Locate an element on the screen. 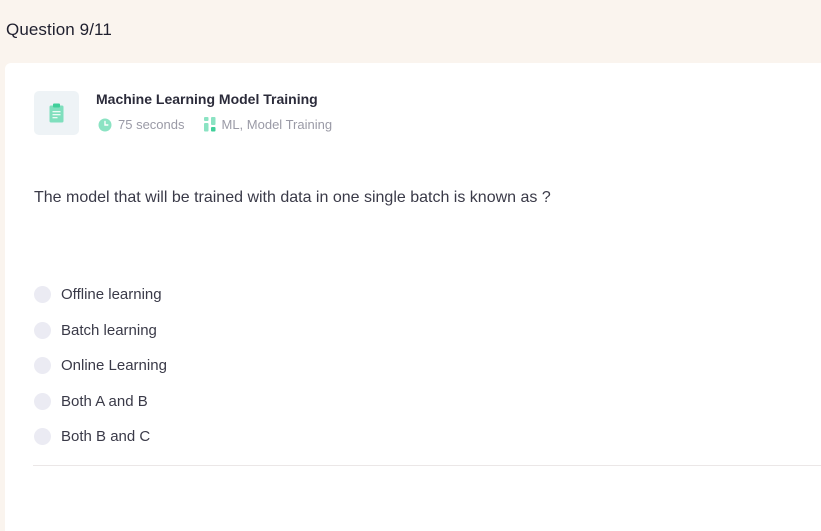 This screenshot has height=531, width=821. quiz-icon-tile is located at coordinates (56, 113).